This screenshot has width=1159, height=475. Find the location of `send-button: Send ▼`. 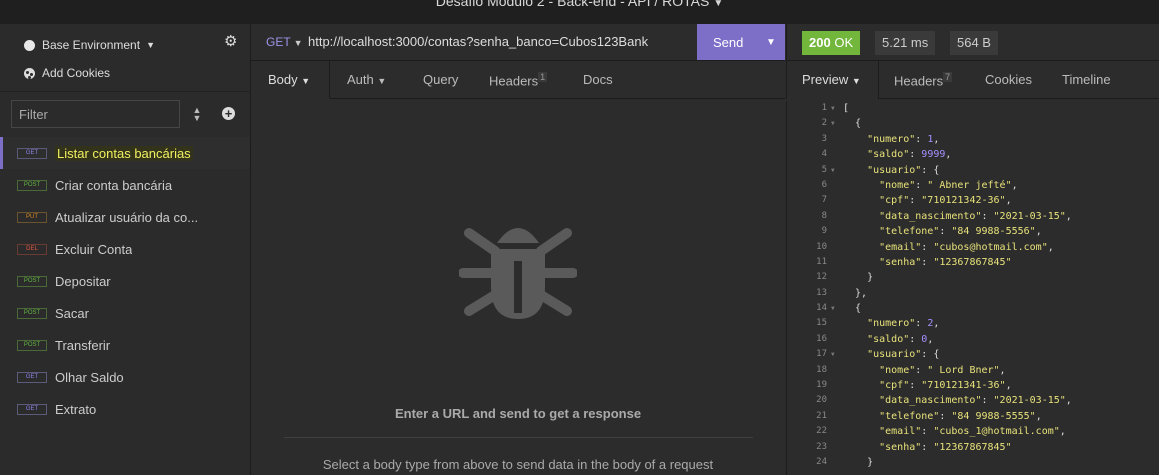

send-button: Send ▼ is located at coordinates (741, 42).